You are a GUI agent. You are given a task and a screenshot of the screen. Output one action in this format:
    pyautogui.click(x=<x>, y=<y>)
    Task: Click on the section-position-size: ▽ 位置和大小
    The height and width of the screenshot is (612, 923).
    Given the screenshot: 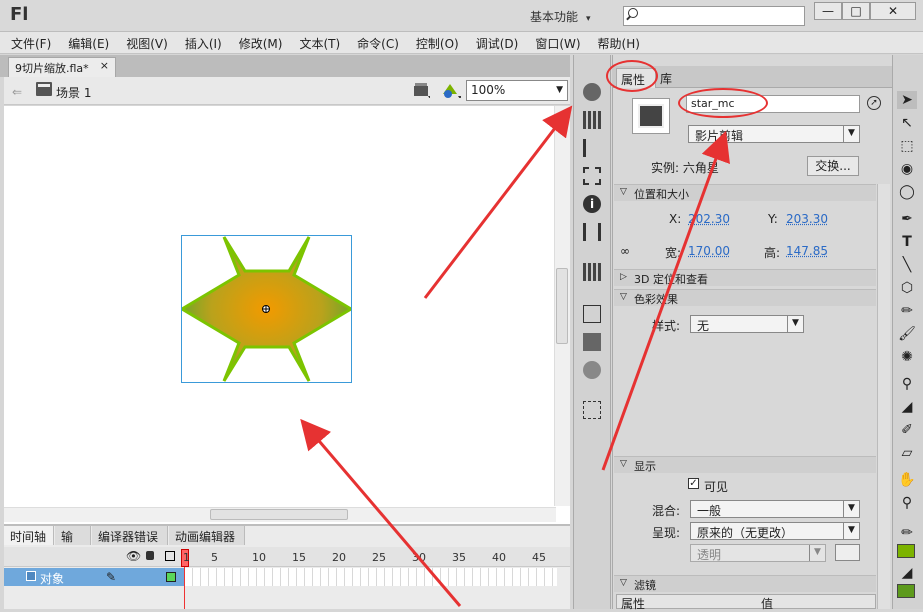 What is the action you would take?
    pyautogui.click(x=745, y=192)
    